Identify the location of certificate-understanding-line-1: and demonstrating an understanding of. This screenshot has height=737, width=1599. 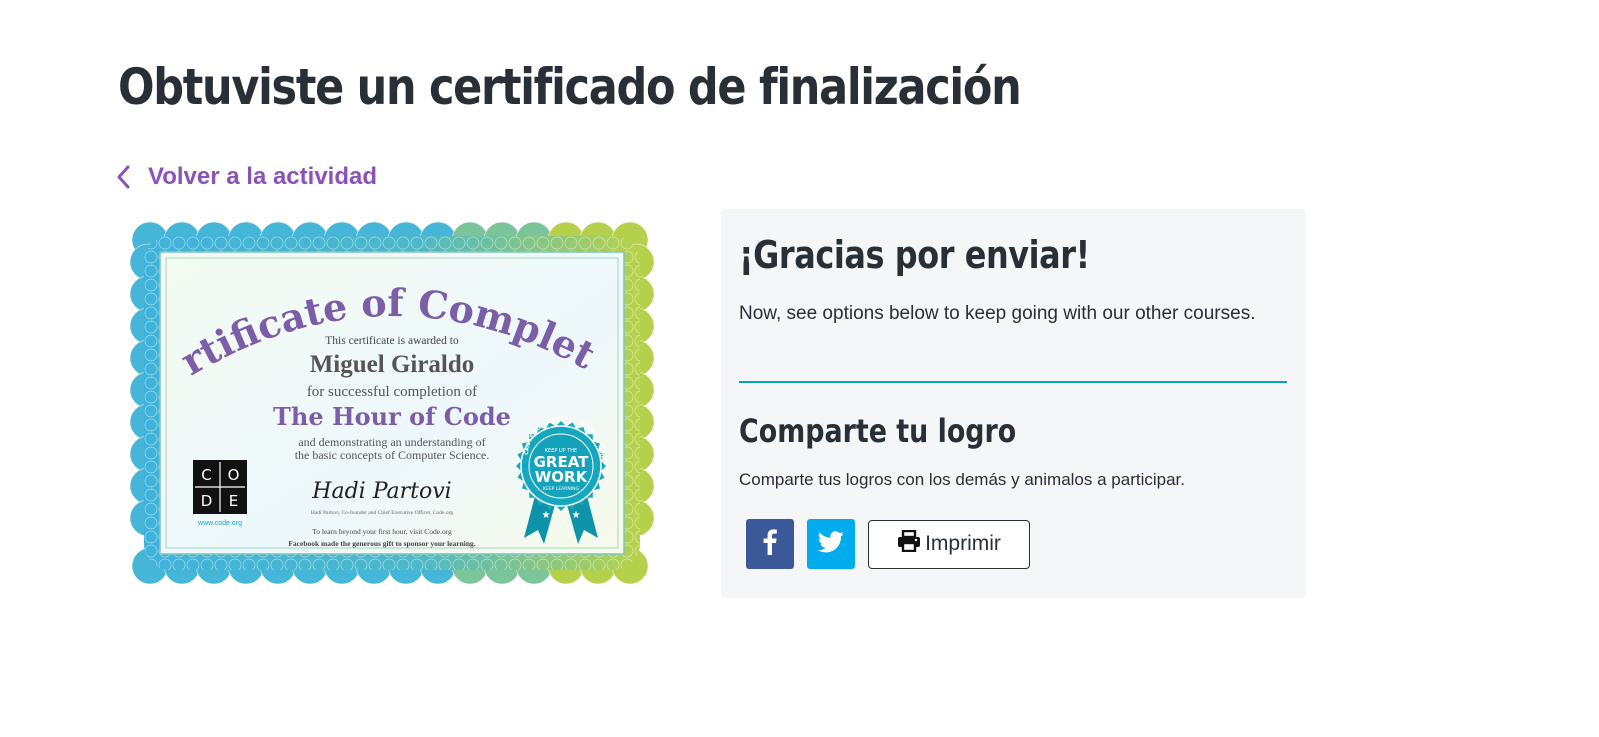
(391, 442).